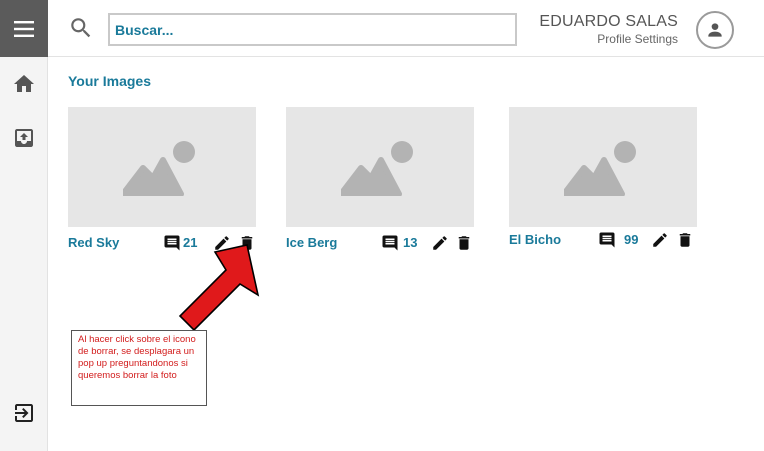  I want to click on avatar, so click(715, 30).